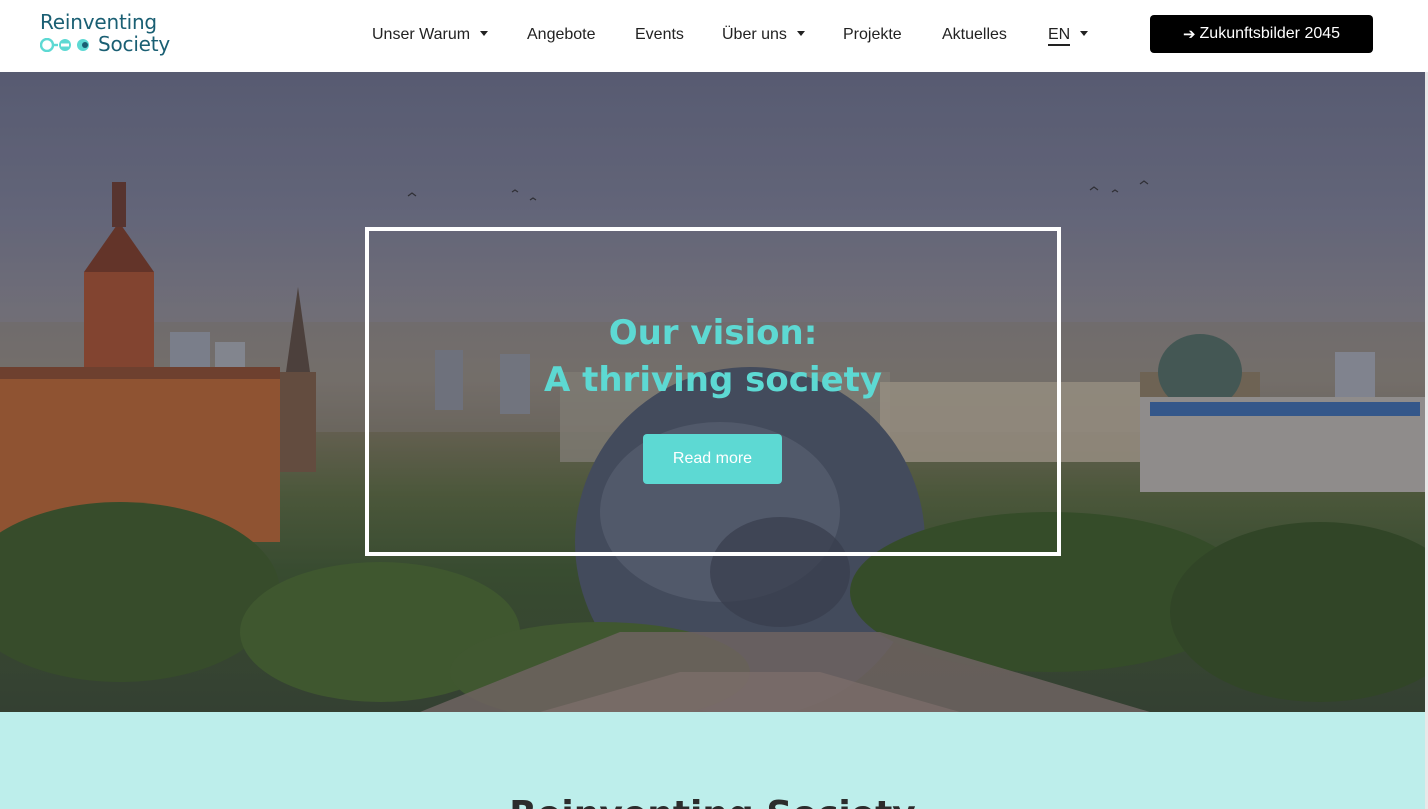  Describe the element at coordinates (712, 801) in the screenshot. I see `section-heading: Reinventing Society` at that location.